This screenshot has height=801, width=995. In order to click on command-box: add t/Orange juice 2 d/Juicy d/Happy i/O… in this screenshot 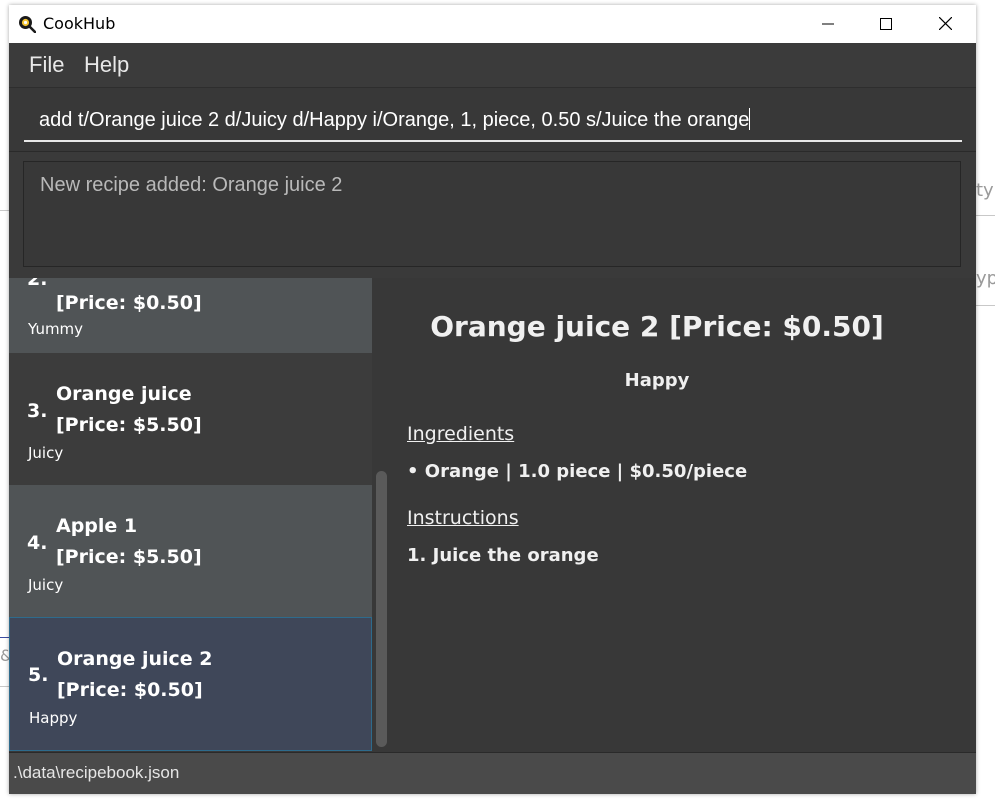, I will do `click(492, 119)`.